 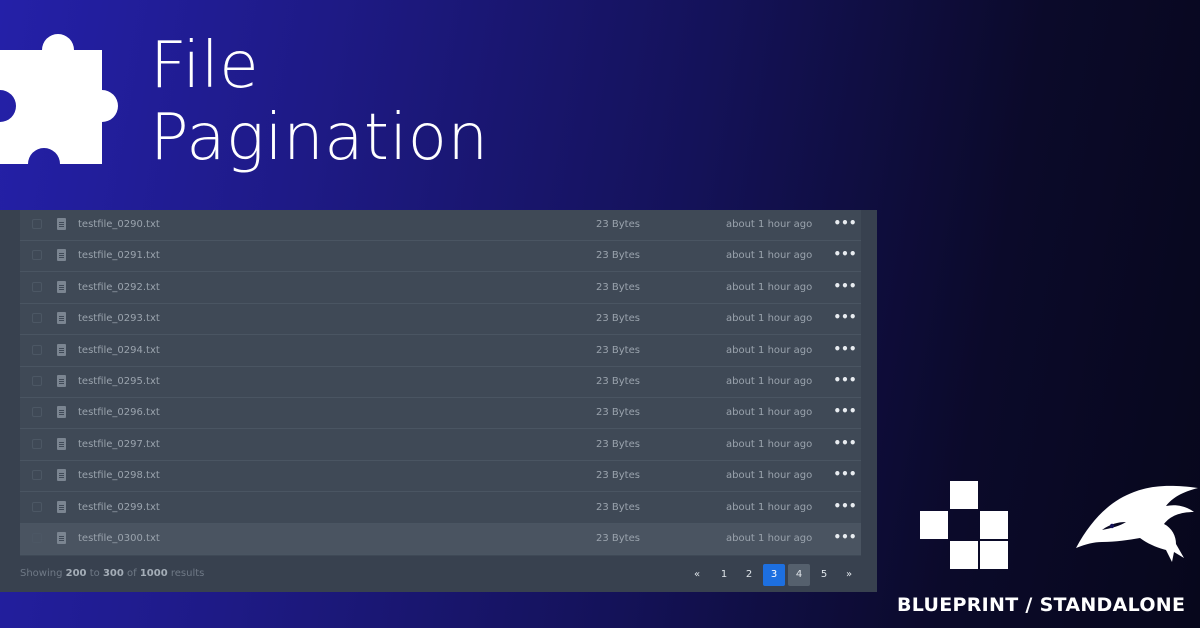 What do you see at coordinates (119, 318) in the screenshot?
I see `file-name: testfile_0293.txt` at bounding box center [119, 318].